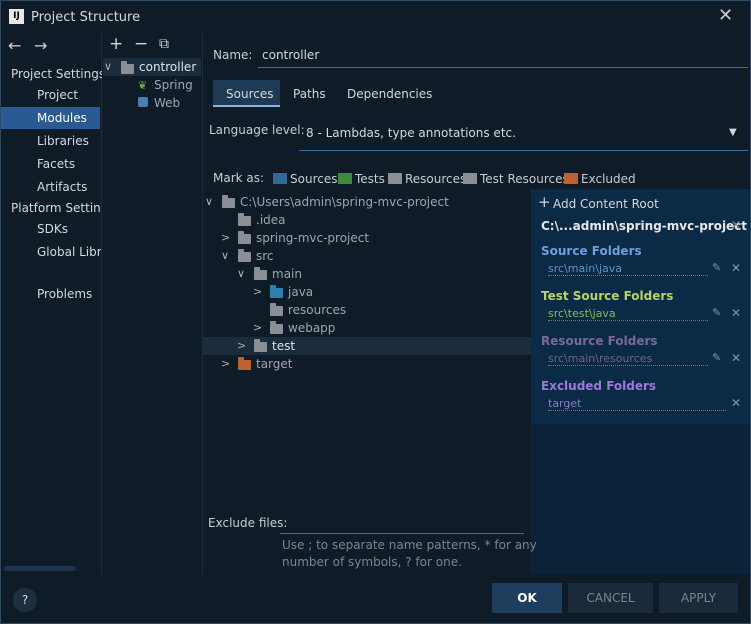 This screenshot has height=624, width=751. I want to click on tab-paths: Paths, so click(309, 94).